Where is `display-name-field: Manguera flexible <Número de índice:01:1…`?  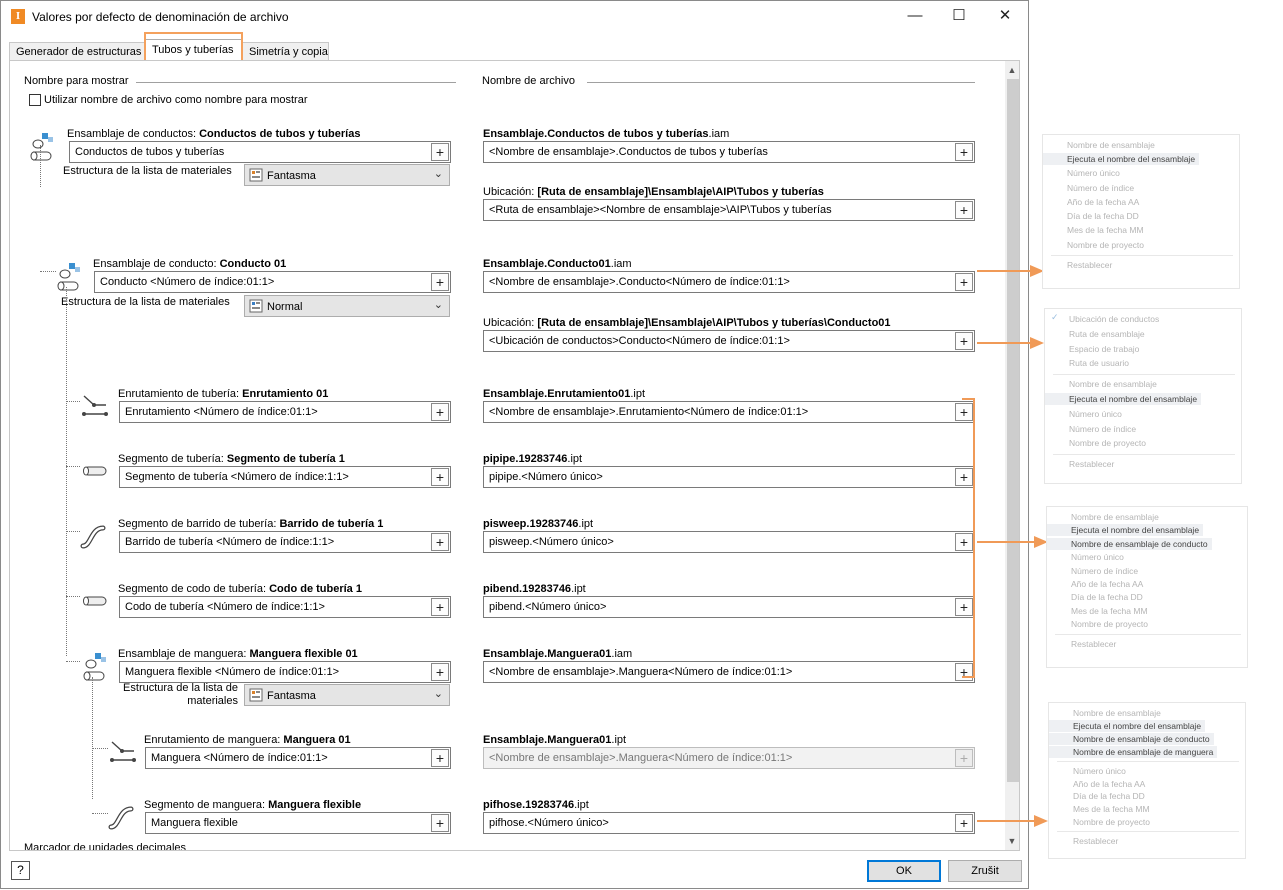 display-name-field: Manguera flexible <Número de índice:01:1… is located at coordinates (285, 672).